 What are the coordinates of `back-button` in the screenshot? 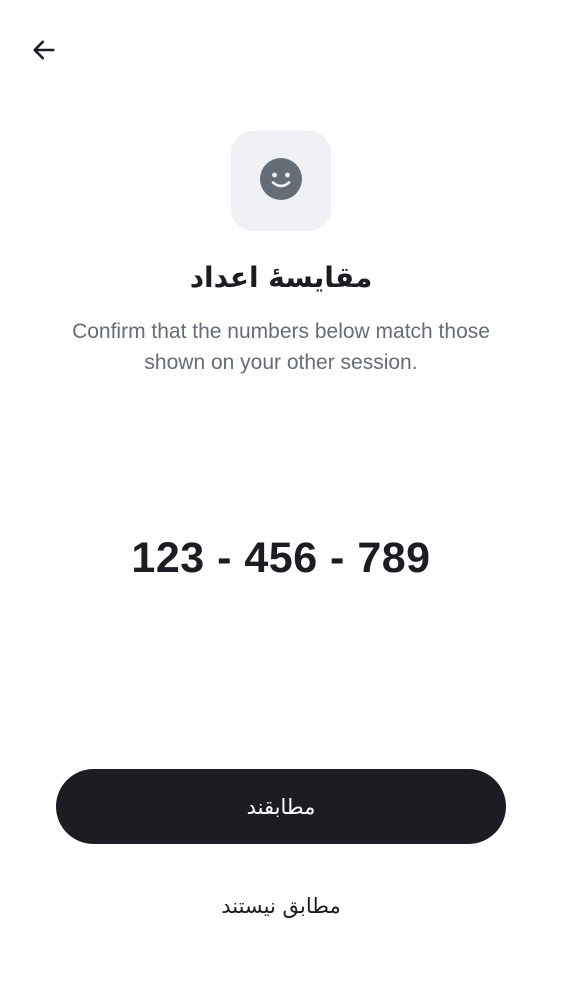 It's located at (44, 50).